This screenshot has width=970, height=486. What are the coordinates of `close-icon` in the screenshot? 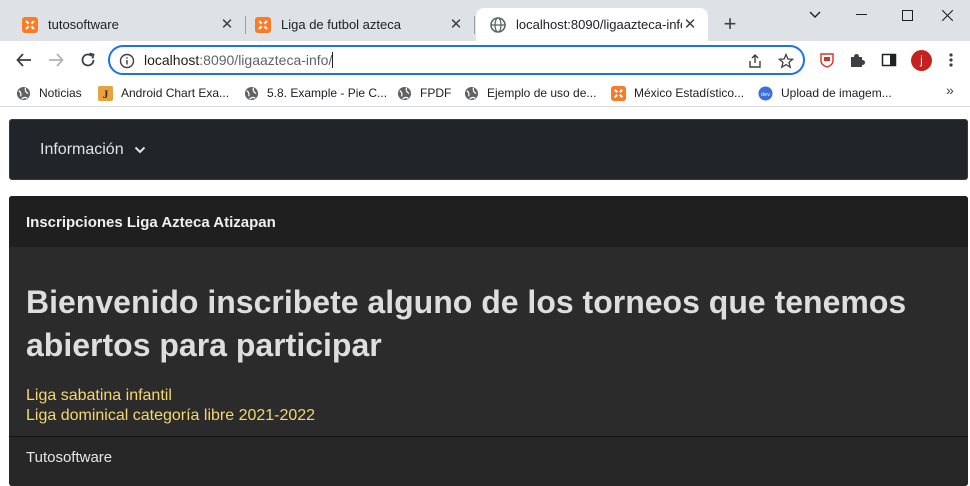 It's located at (947, 15).